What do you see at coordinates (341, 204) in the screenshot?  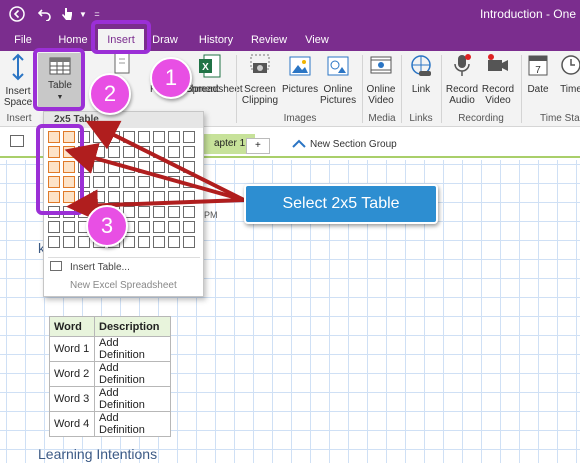 I see `instruction-callout: Select 2x5 Table` at bounding box center [341, 204].